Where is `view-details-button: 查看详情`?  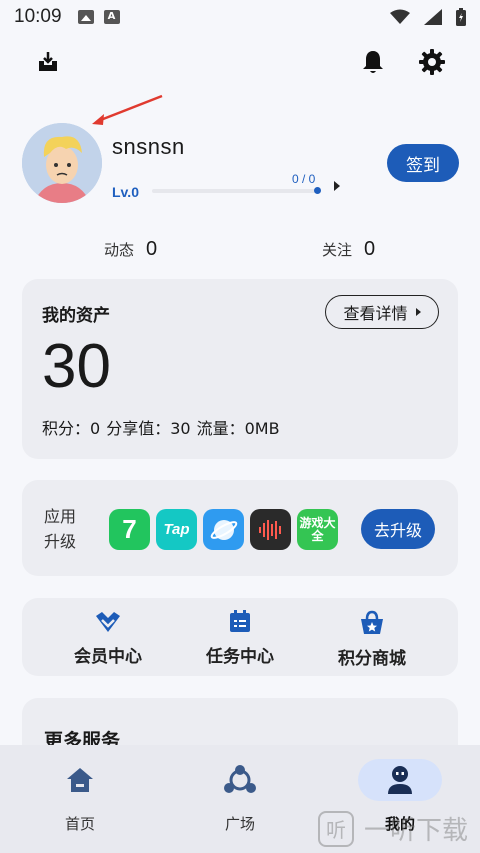 view-details-button: 查看详情 is located at coordinates (382, 312).